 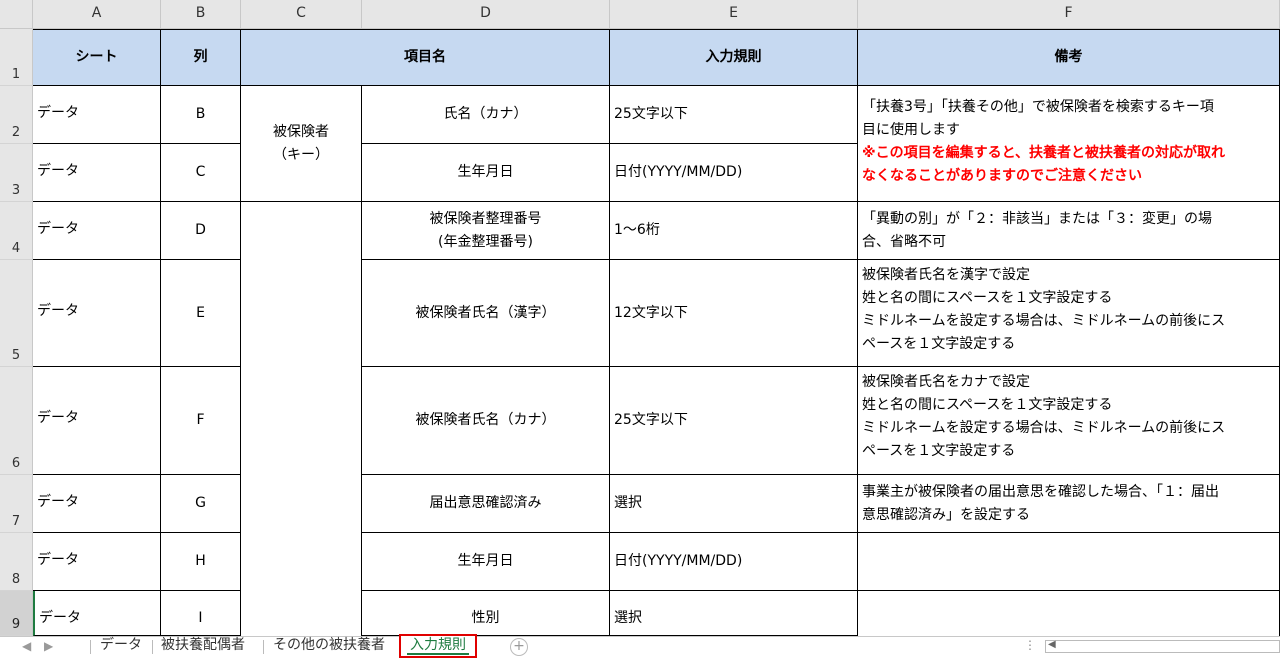 What do you see at coordinates (486, 504) in the screenshot?
I see `cell-d7: 届出意思確認済み` at bounding box center [486, 504].